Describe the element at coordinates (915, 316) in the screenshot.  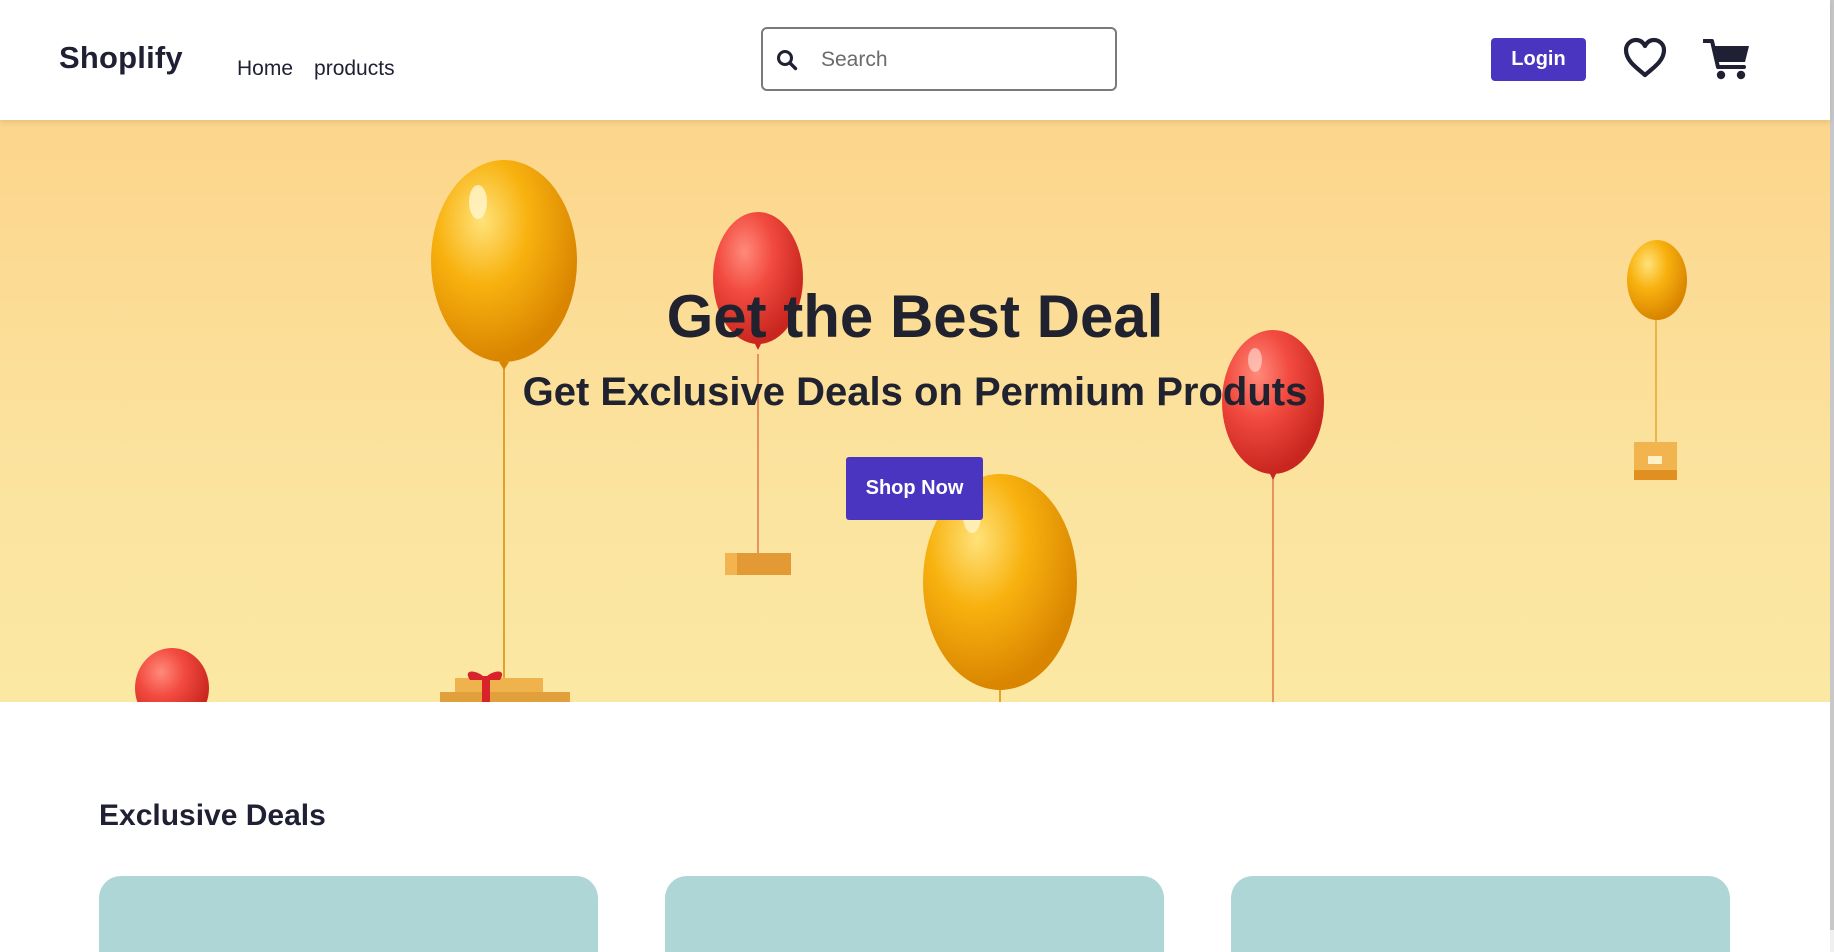
I see `hero-title: Get the Best Deal` at that location.